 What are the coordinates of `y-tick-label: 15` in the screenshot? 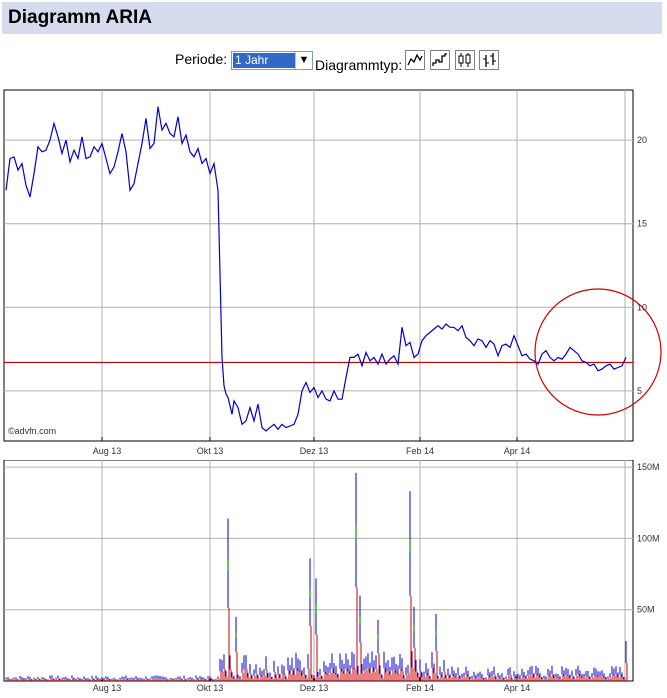 It's located at (642, 224).